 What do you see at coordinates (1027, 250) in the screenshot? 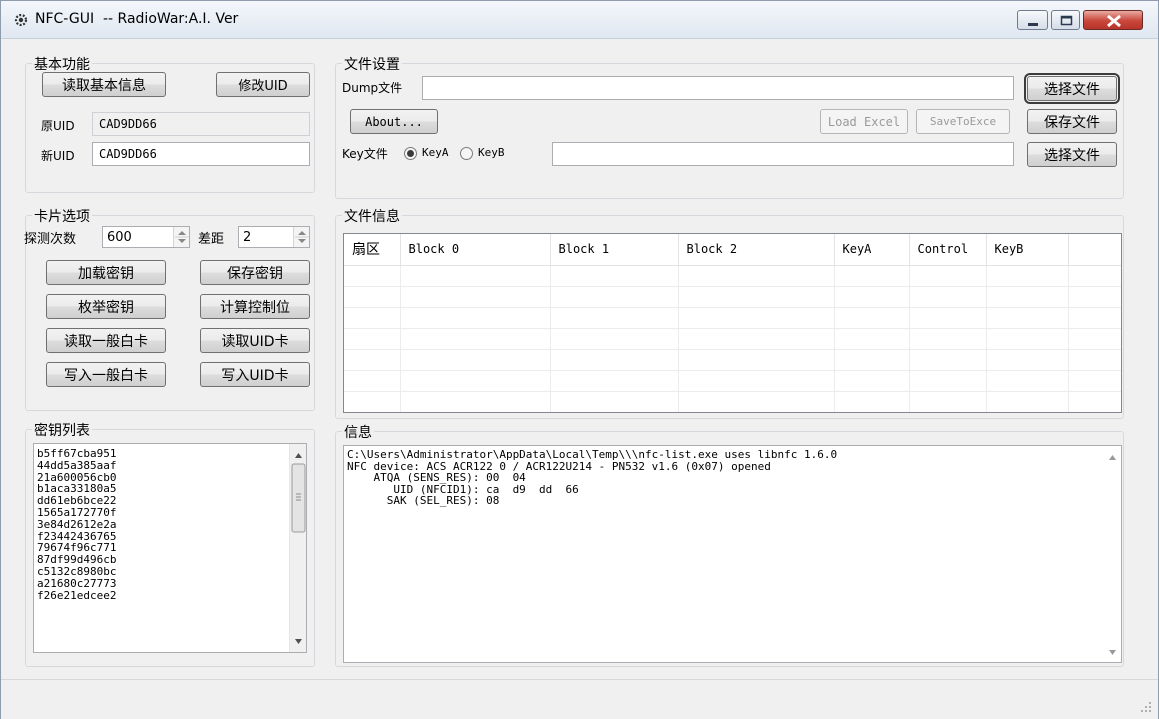
I see `column-header-keyb: KeyB` at bounding box center [1027, 250].